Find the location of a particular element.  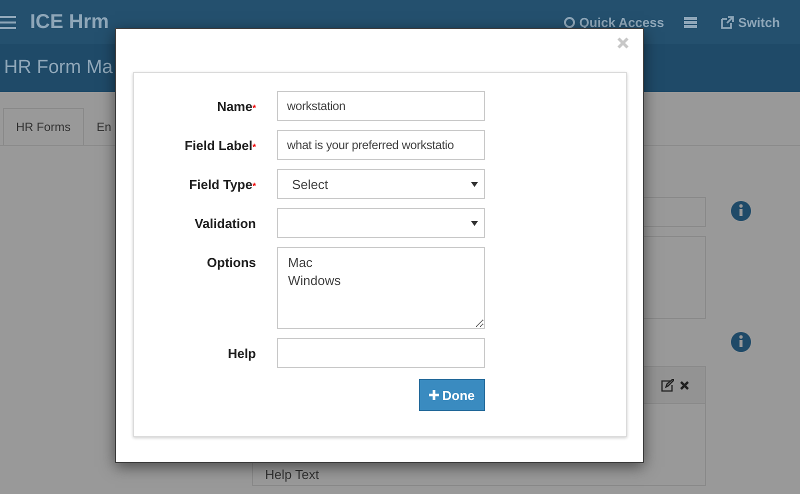

close-icon is located at coordinates (684, 385).